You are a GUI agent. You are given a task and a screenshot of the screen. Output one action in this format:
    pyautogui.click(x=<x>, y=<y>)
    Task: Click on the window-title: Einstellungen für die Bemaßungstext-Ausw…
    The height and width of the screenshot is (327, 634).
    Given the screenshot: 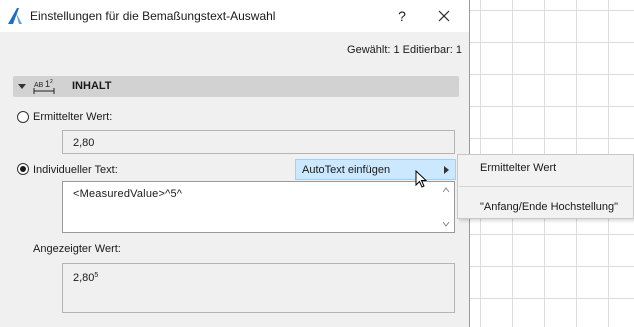 What is the action you would take?
    pyautogui.click(x=153, y=16)
    